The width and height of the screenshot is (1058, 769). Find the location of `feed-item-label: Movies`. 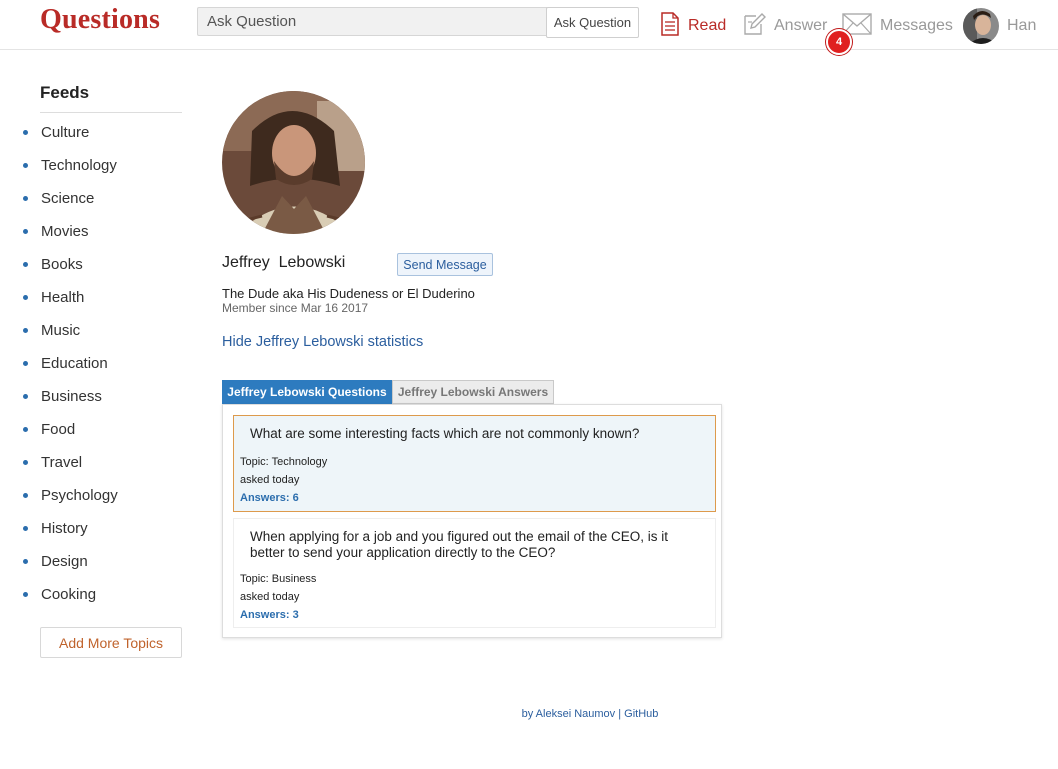

feed-item-label: Movies is located at coordinates (65, 231).